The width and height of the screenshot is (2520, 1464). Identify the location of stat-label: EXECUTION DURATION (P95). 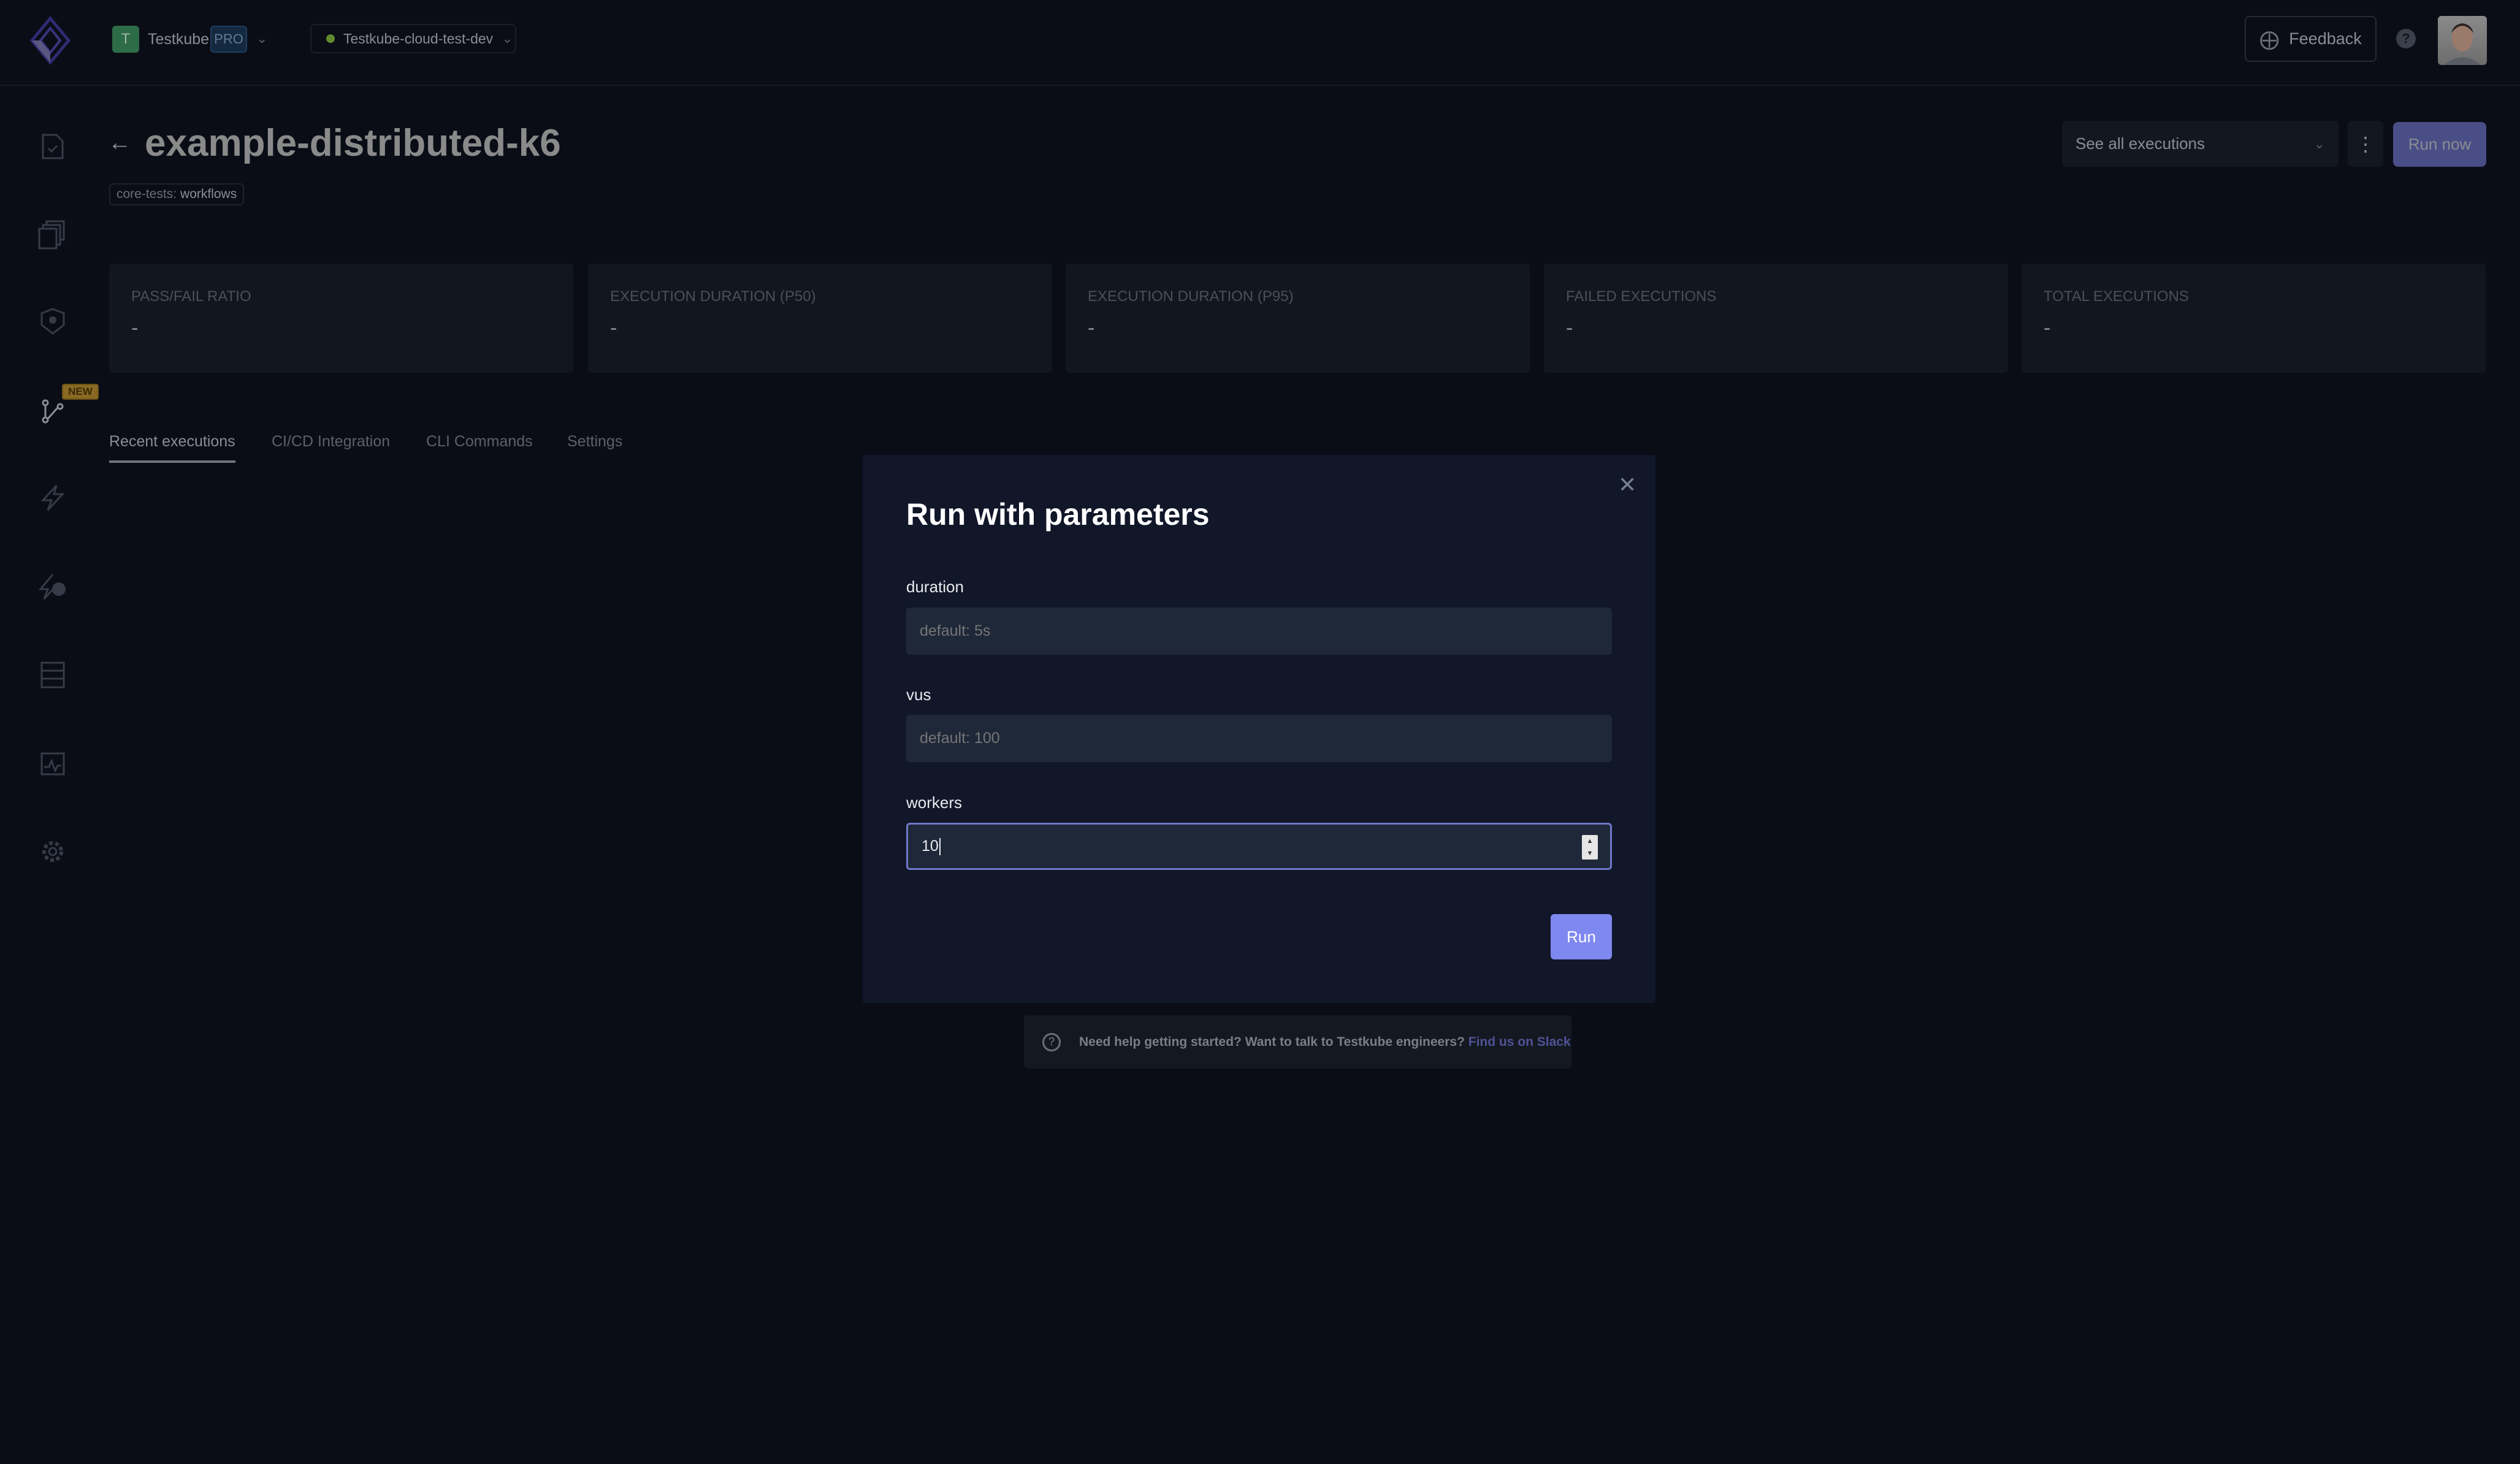
(1191, 296).